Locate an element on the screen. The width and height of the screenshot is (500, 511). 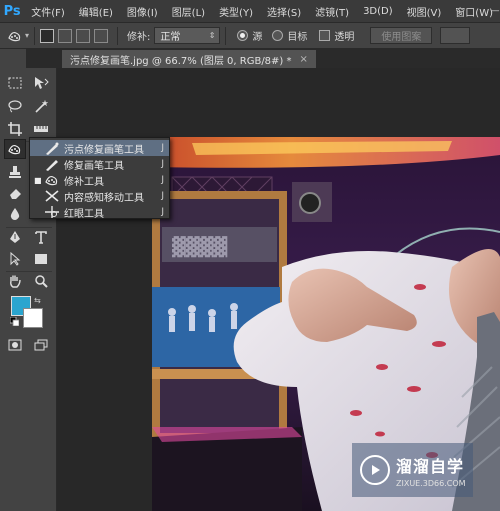
eraser-tool is located at coordinates (15, 193).